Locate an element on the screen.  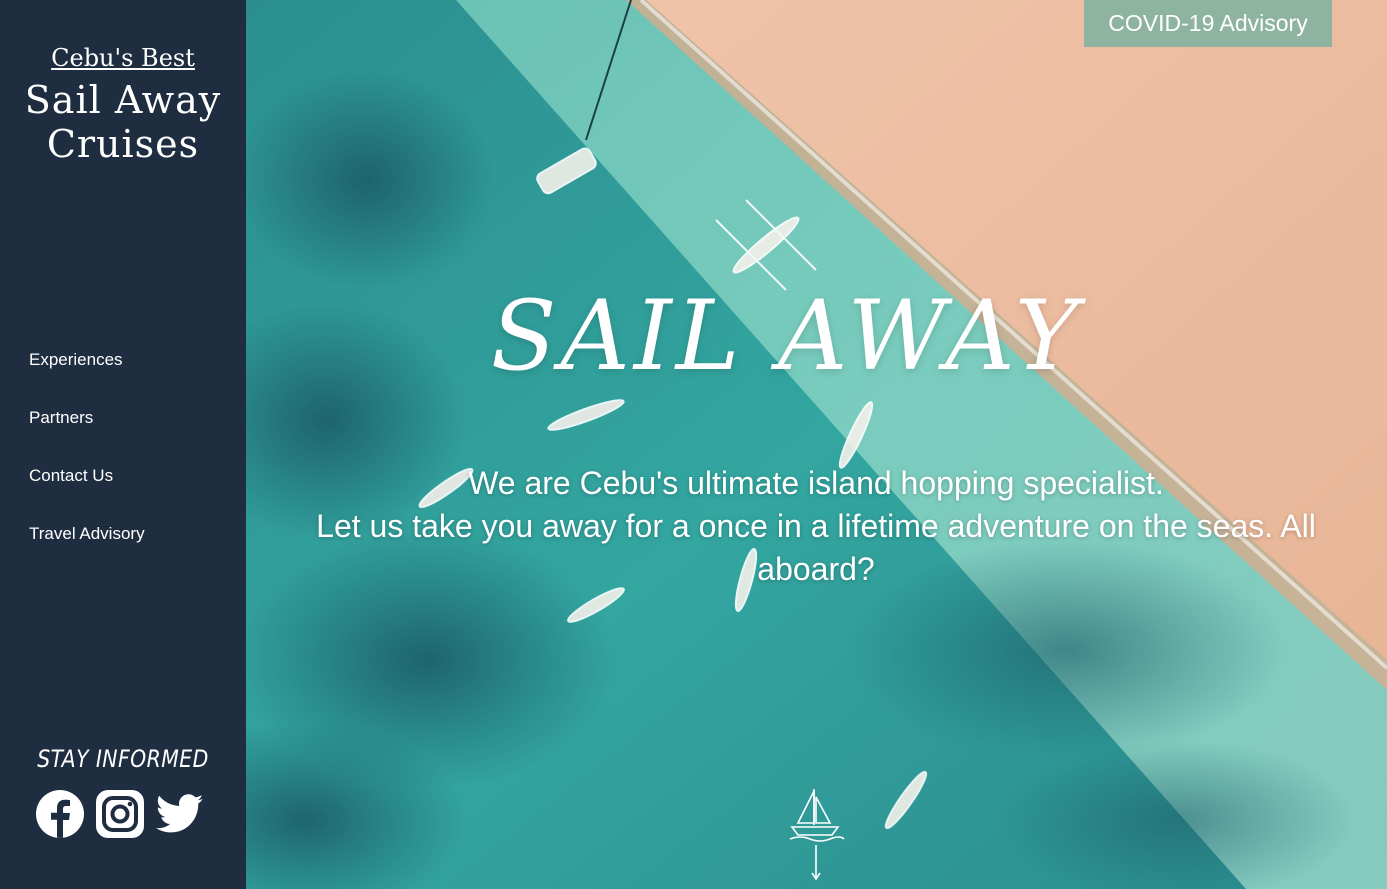
instagram-icon is located at coordinates (120, 814).